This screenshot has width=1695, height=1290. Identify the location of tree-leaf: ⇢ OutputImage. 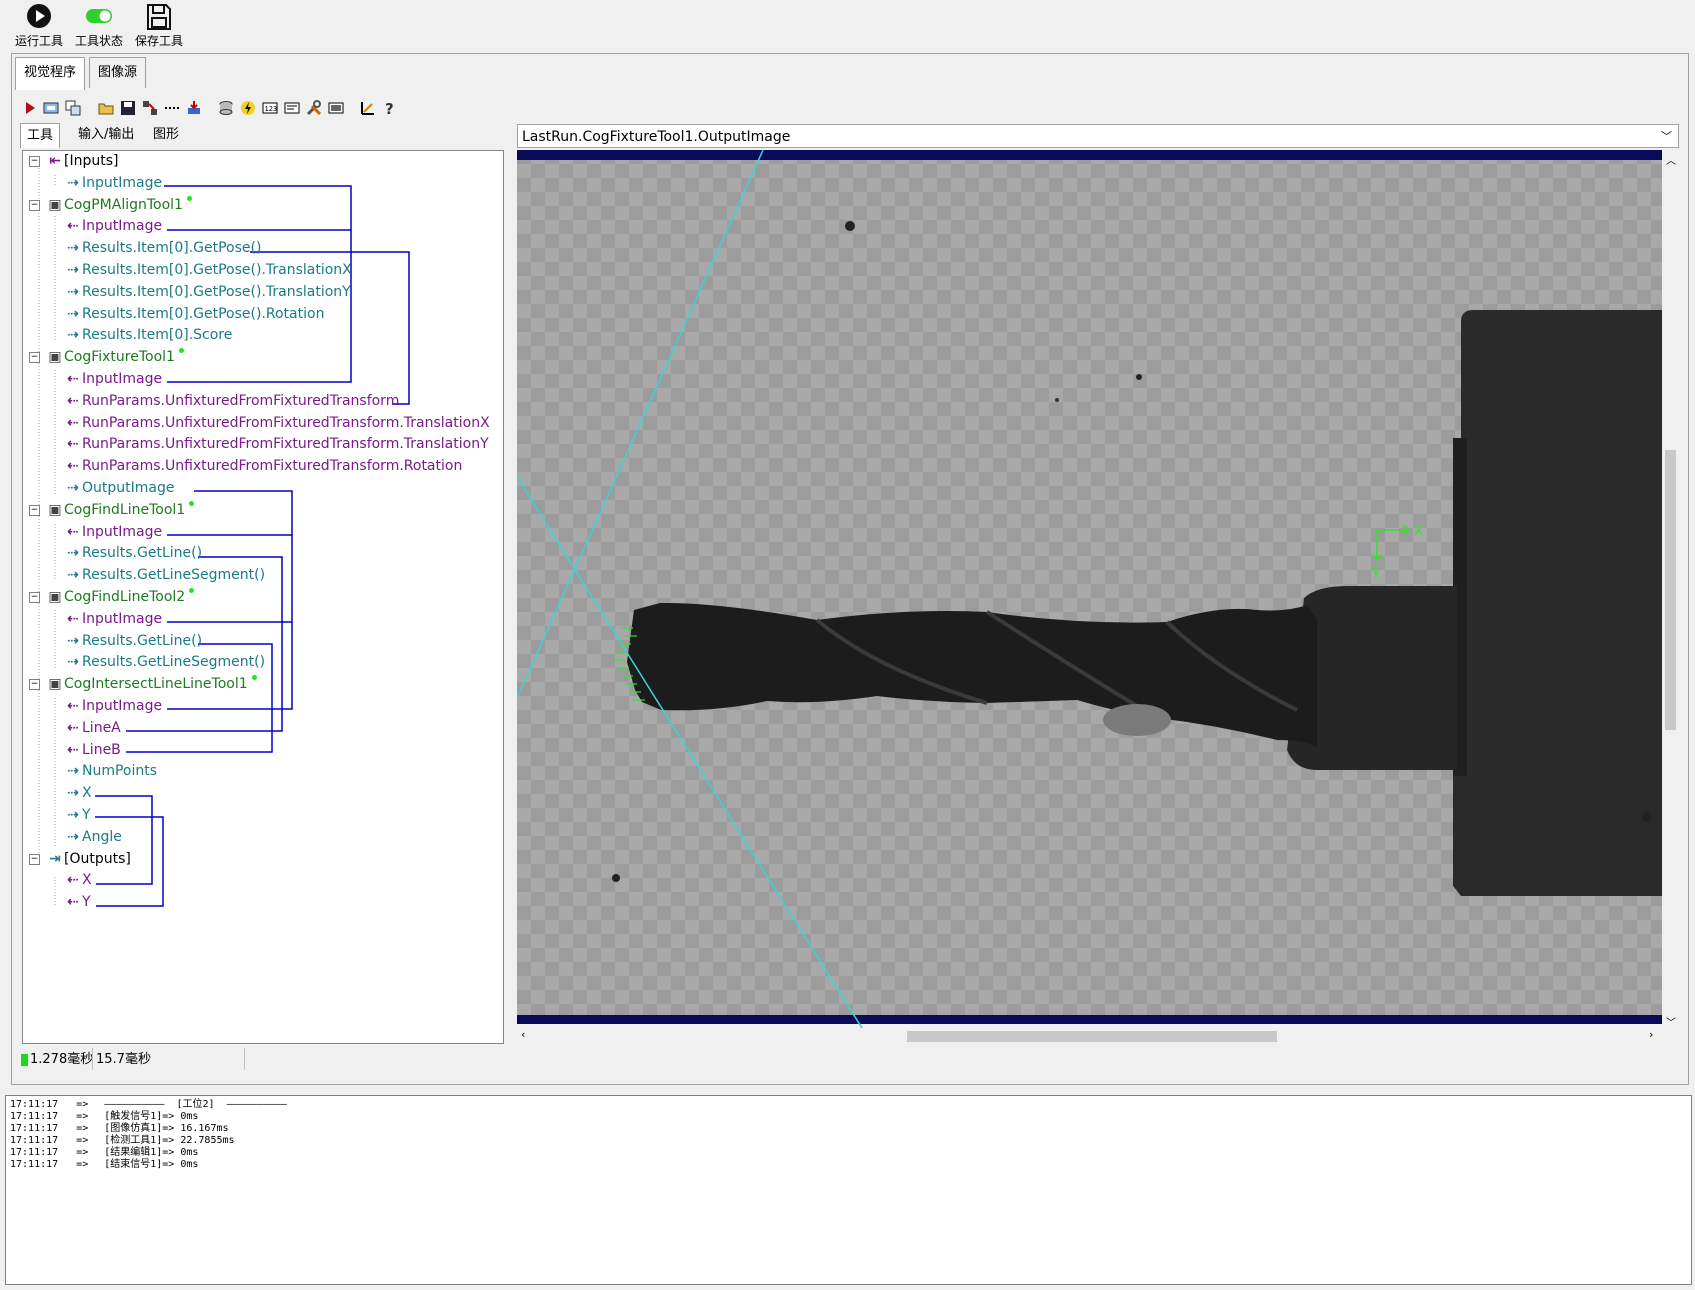
(119, 488).